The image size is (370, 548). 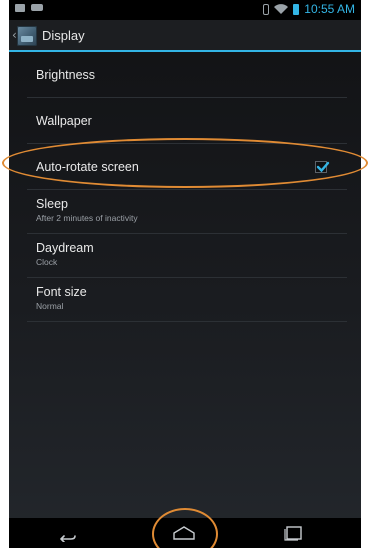 I want to click on item-title: Sleep, so click(x=52, y=204).